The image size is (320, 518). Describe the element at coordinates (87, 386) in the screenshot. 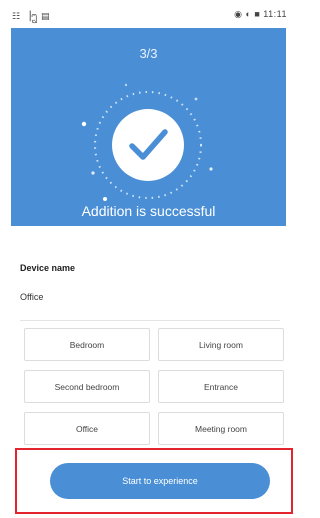

I see `room-option-second-bedroom: Second bedroom` at that location.